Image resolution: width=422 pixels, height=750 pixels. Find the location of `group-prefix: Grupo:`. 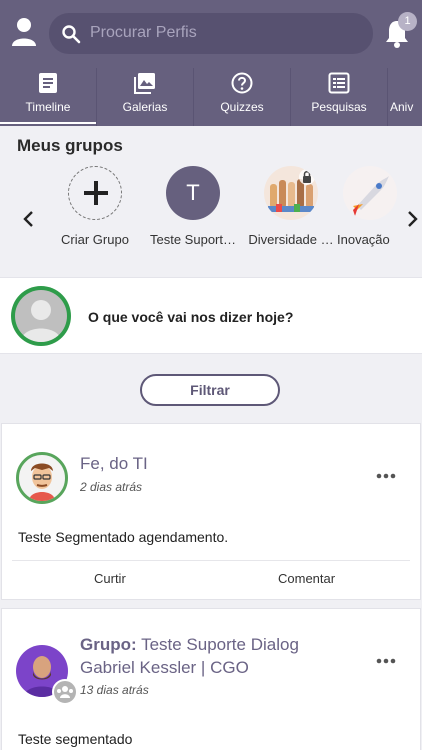

group-prefix: Grupo: is located at coordinates (108, 644).